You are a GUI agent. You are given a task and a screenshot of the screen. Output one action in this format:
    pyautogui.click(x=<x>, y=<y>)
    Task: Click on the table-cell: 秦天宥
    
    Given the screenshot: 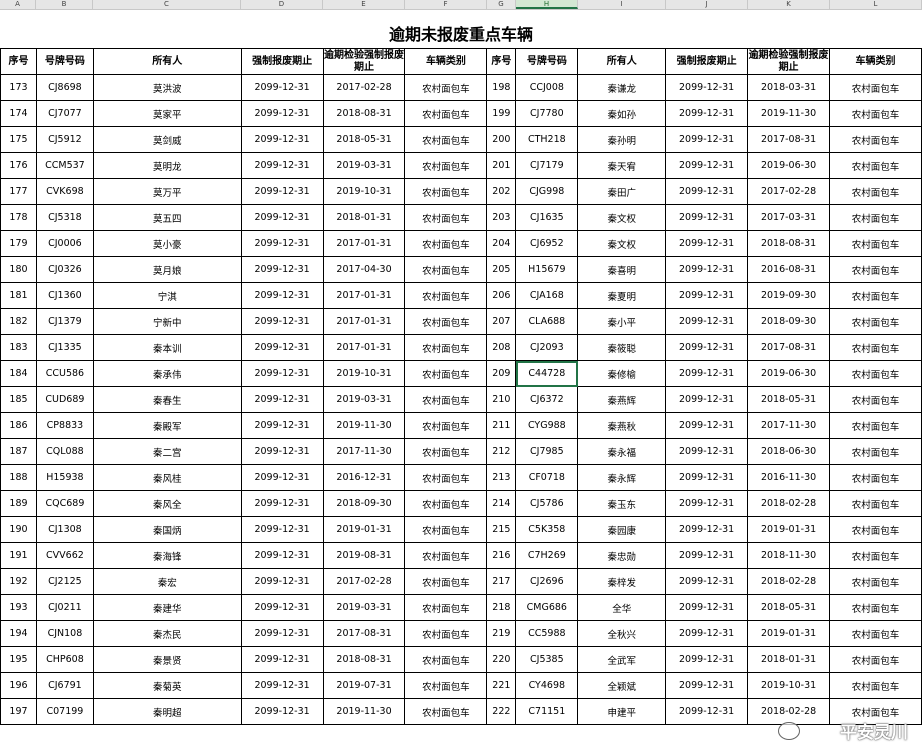 What is the action you would take?
    pyautogui.click(x=622, y=165)
    